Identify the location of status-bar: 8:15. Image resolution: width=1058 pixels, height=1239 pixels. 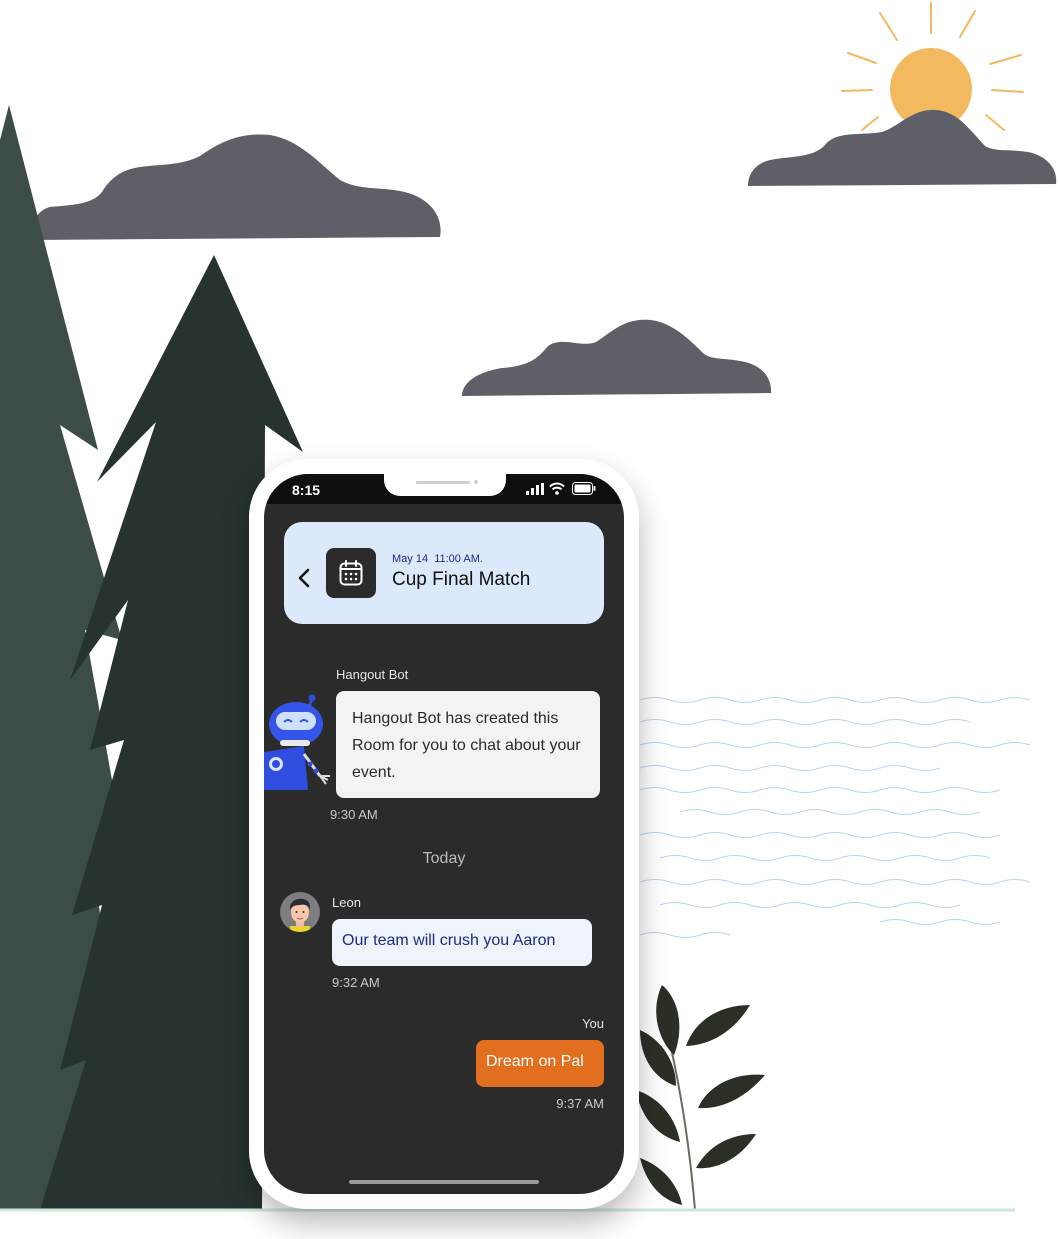
(444, 489).